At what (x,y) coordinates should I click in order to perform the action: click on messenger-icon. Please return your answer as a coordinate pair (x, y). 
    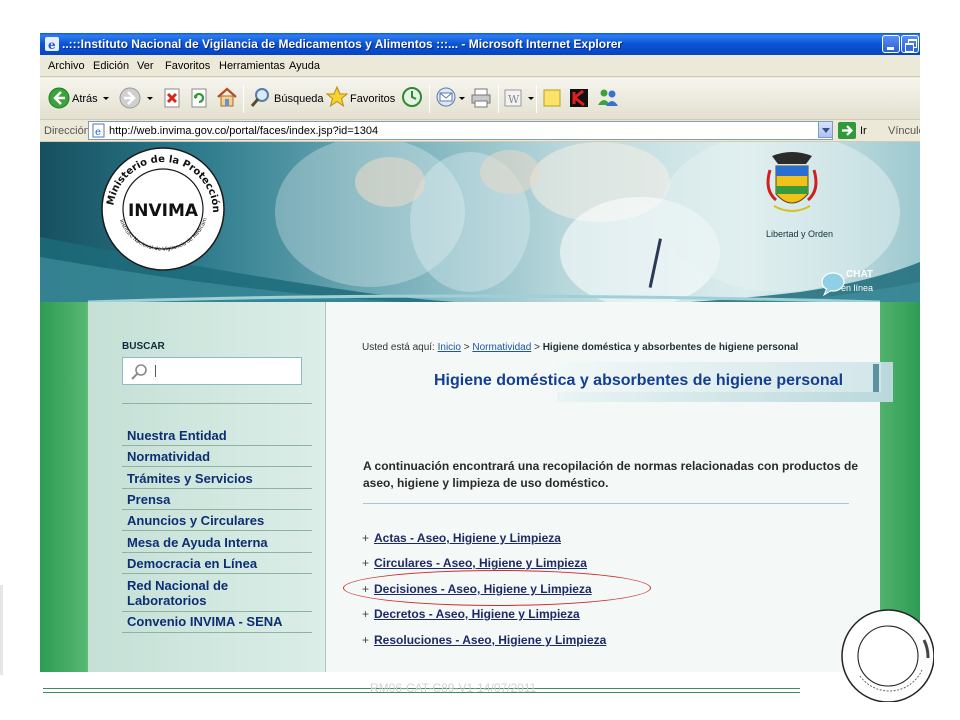
    Looking at the image, I should click on (608, 98).